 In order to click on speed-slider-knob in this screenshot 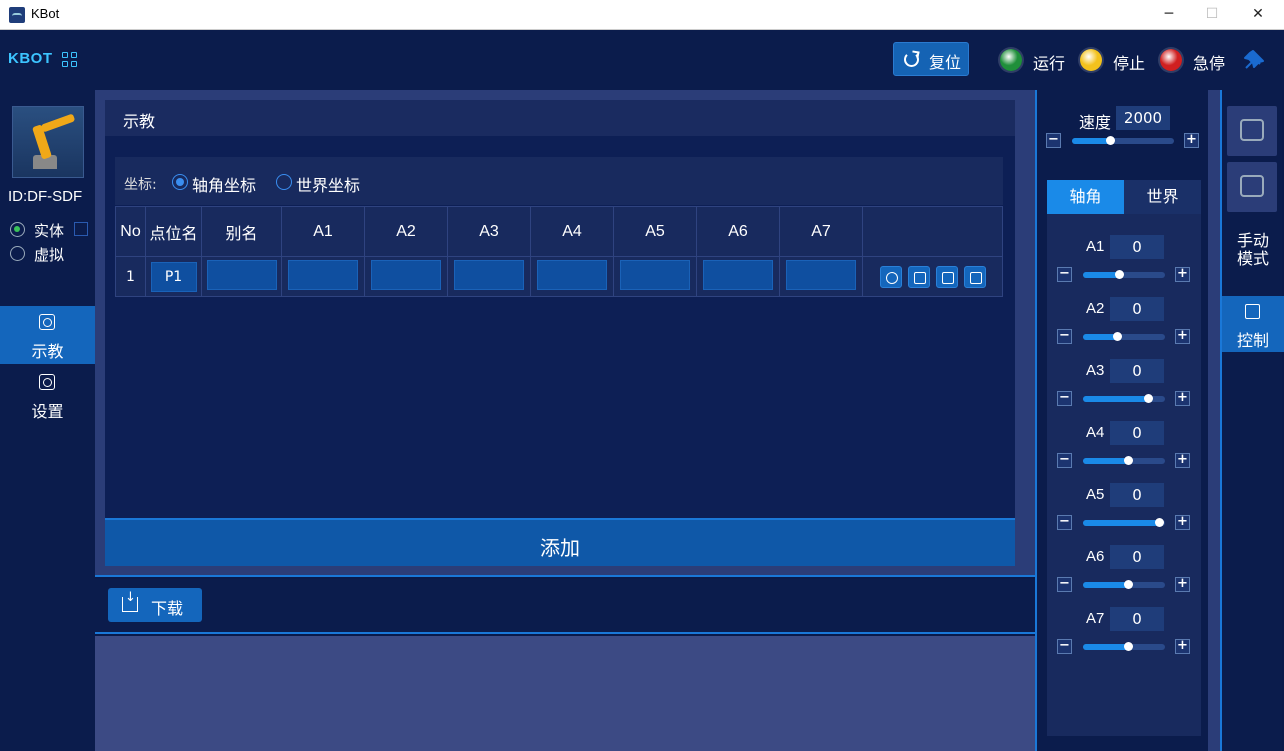, I will do `click(1110, 140)`.